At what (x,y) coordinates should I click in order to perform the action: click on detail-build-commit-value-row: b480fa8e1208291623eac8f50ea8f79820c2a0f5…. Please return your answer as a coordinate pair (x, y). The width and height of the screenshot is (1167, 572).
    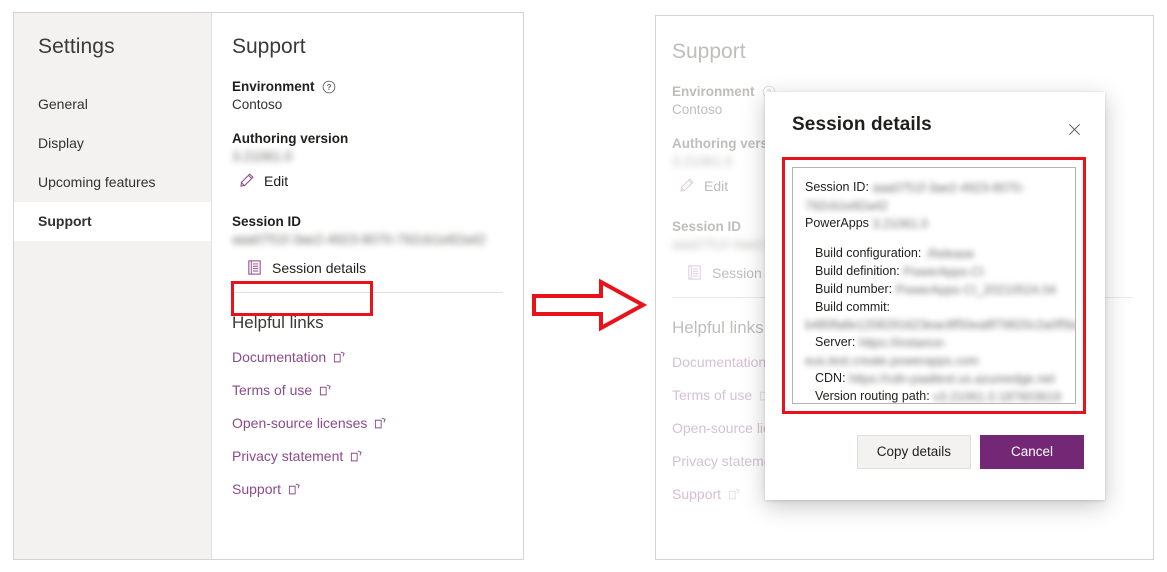
    Looking at the image, I should click on (940, 325).